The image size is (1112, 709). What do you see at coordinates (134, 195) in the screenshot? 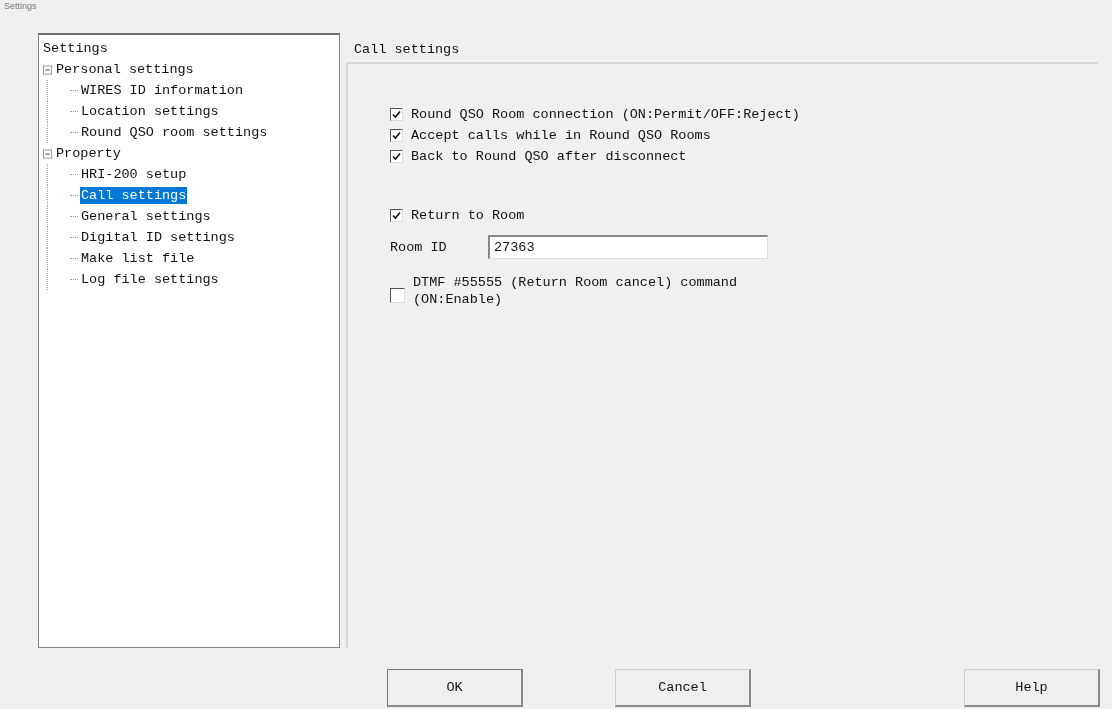
I see `tree-item: Call settings` at bounding box center [134, 195].